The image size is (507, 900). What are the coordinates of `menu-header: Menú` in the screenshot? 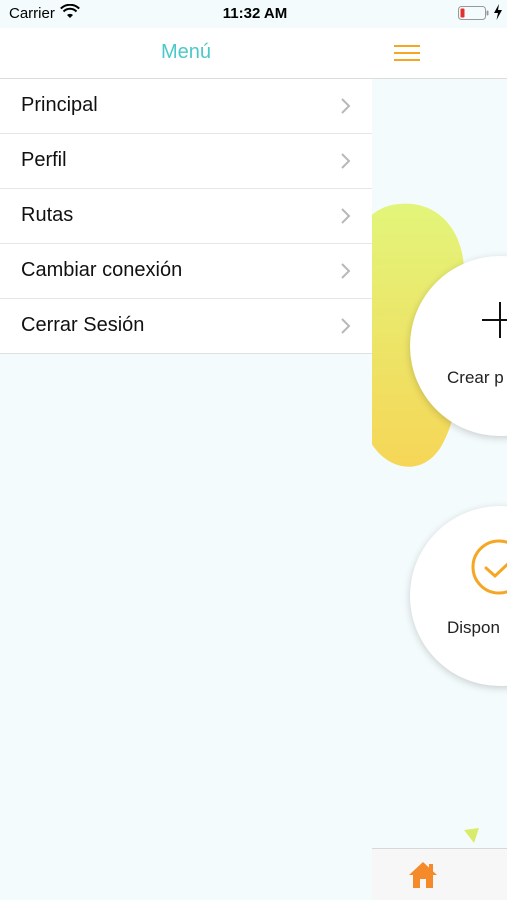 It's located at (186, 53).